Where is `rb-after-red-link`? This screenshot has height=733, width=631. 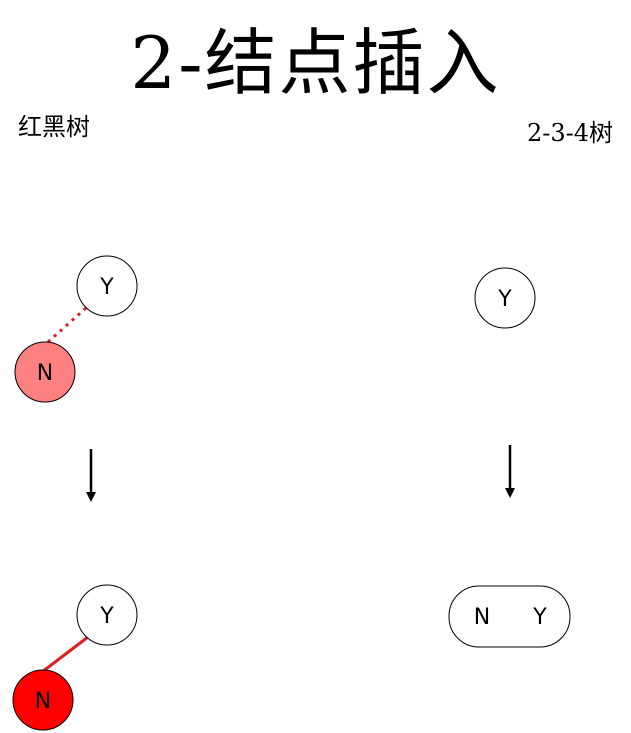
rb-after-red-link is located at coordinates (65, 654).